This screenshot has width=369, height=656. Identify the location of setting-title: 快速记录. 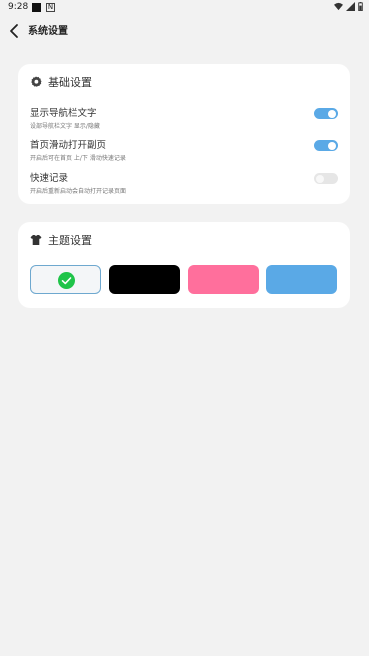
(49, 178).